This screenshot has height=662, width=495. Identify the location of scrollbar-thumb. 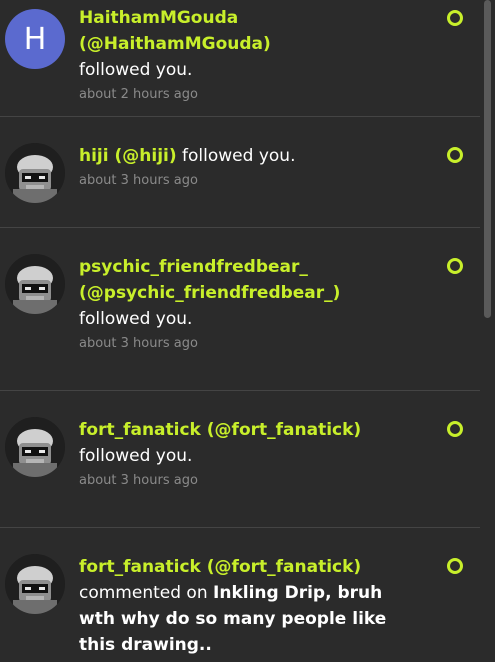
(487, 159).